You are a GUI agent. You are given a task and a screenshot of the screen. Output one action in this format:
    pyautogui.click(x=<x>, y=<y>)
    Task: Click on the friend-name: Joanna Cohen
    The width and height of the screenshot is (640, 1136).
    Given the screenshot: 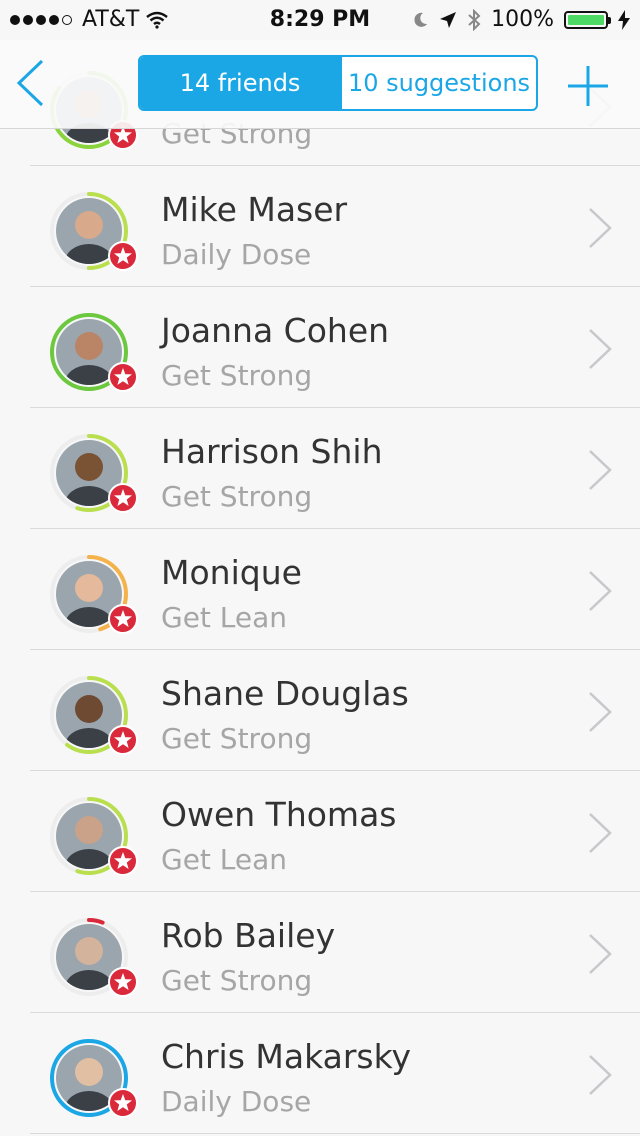 What is the action you would take?
    pyautogui.click(x=275, y=330)
    